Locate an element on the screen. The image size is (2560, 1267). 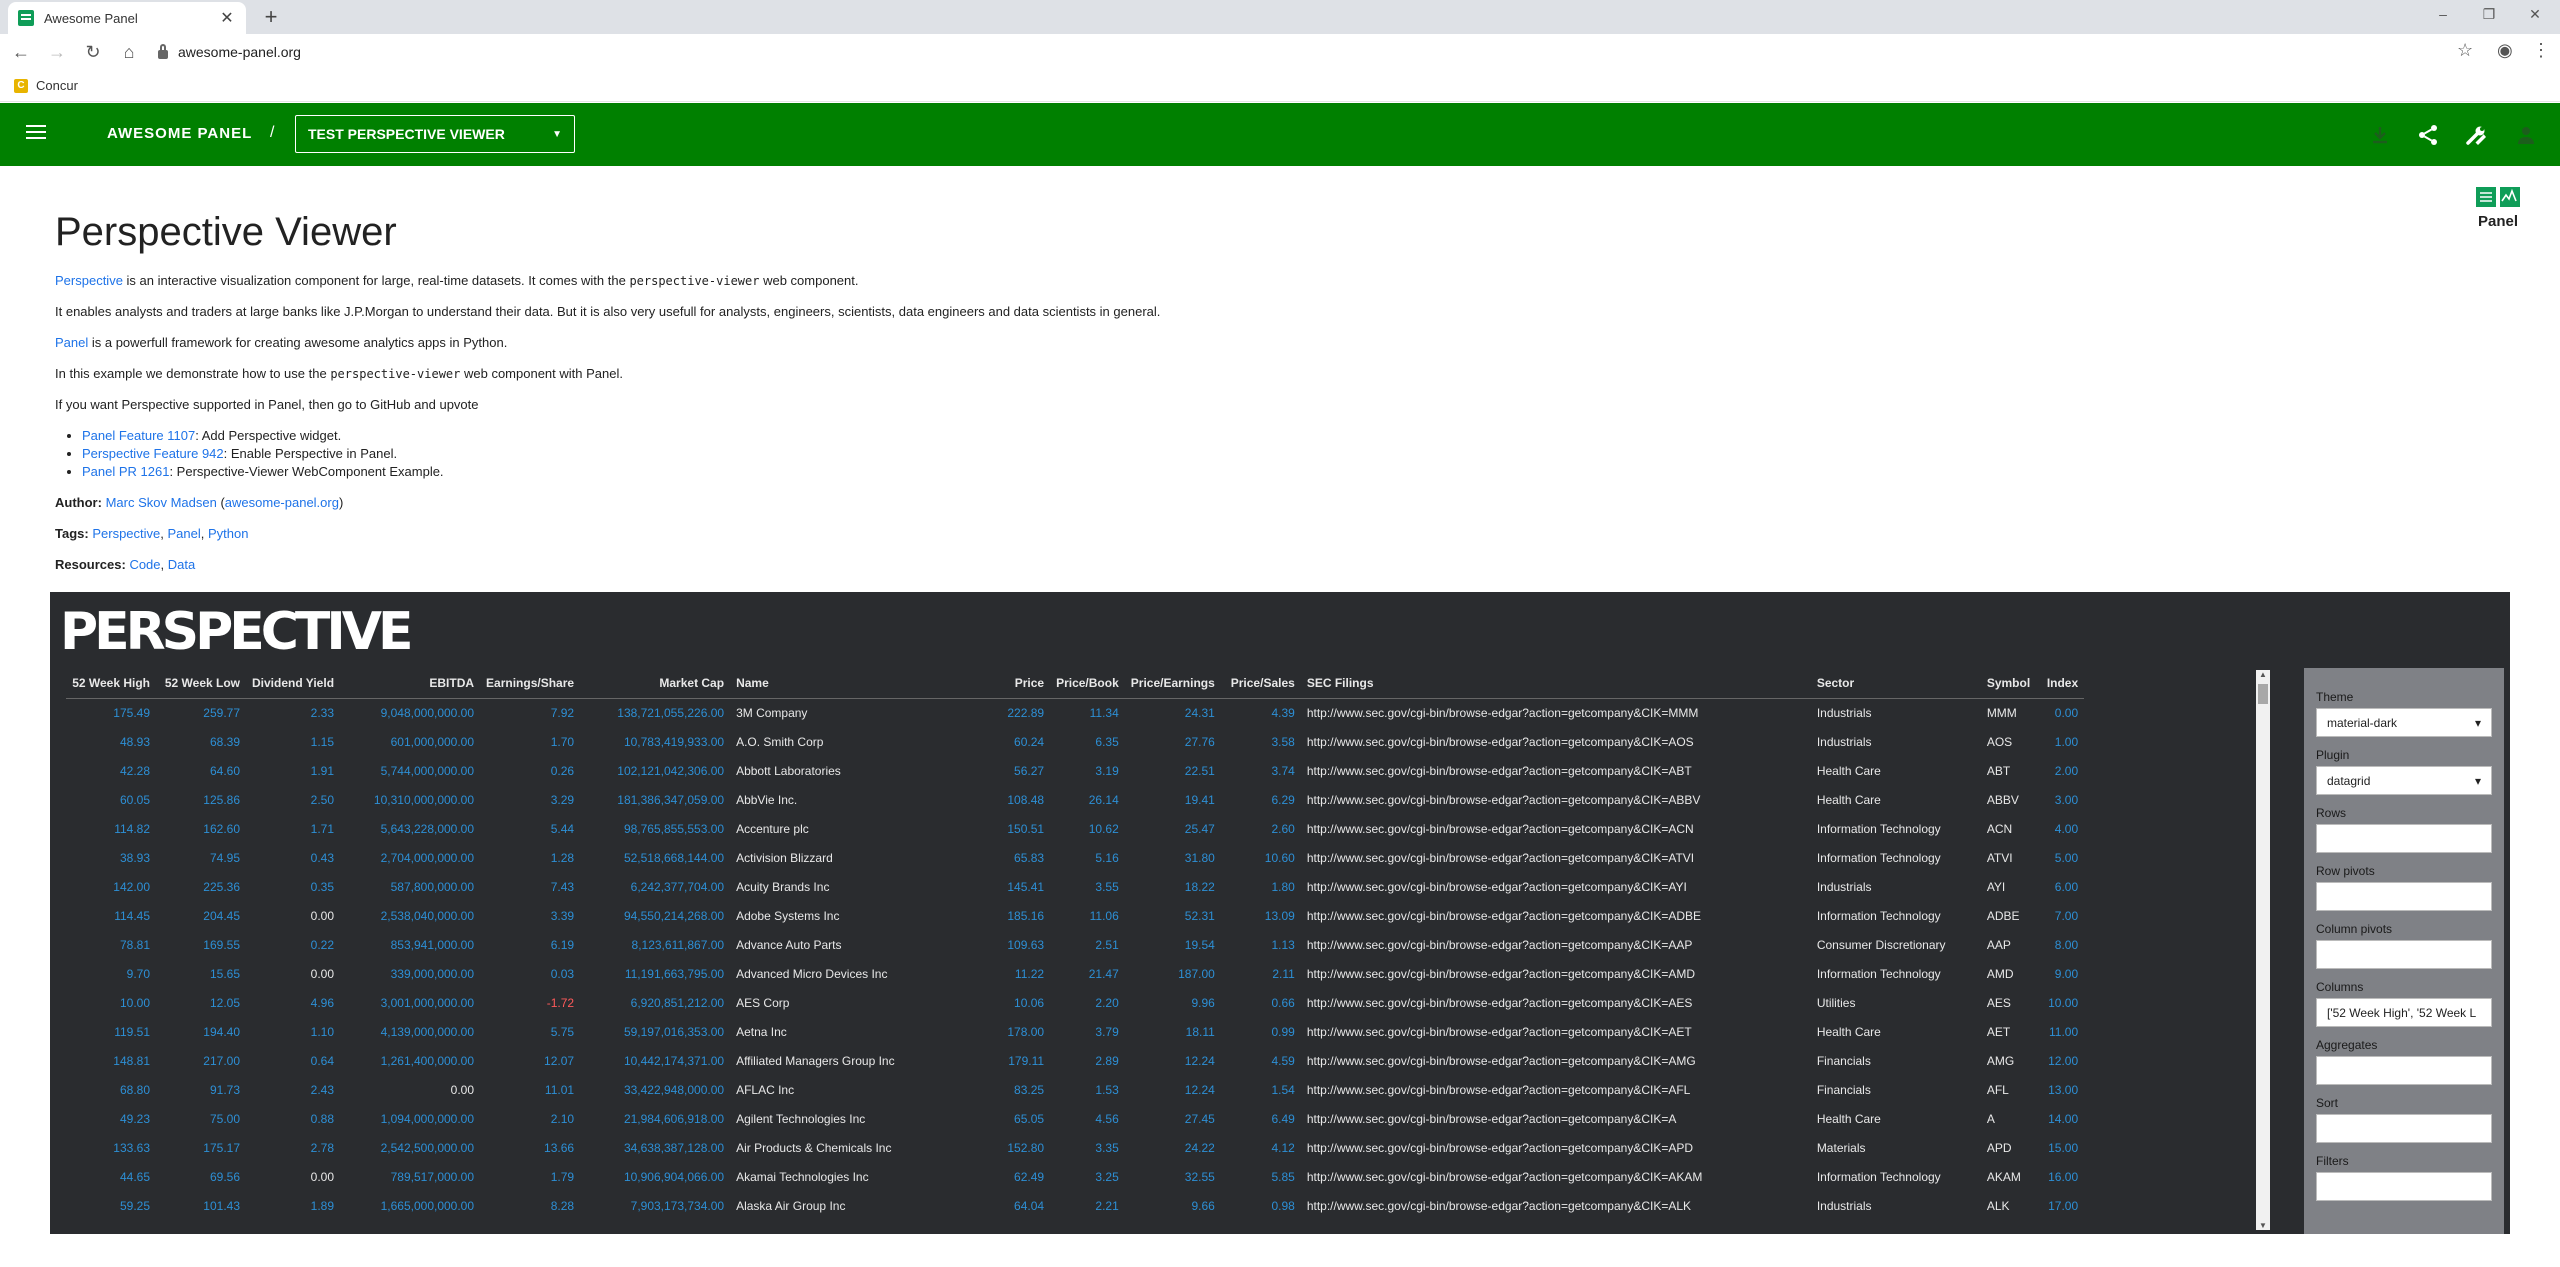
table-cell: 2,704,000,000.00 is located at coordinates (427, 857).